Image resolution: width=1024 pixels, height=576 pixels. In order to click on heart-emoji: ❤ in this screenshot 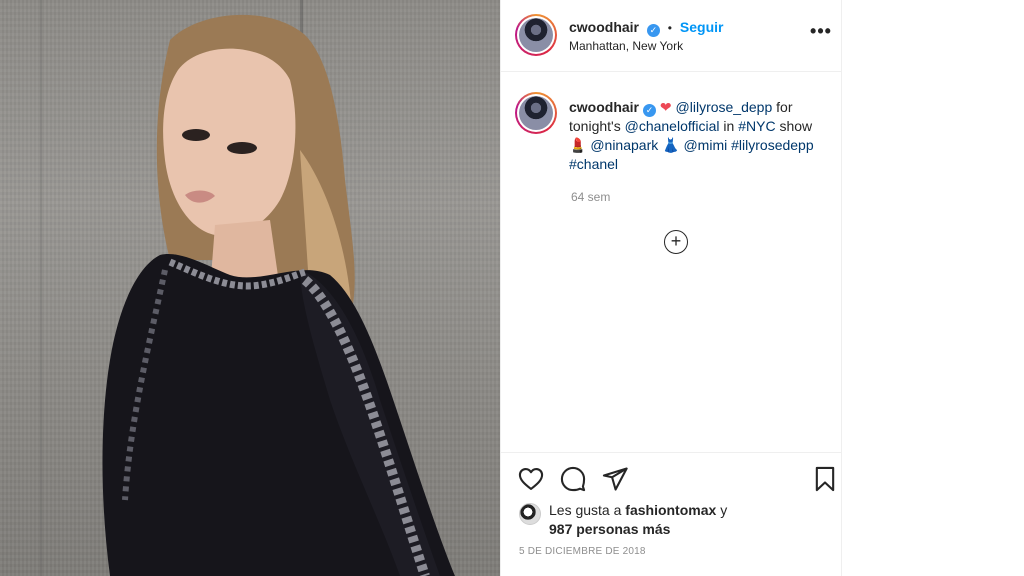, I will do `click(665, 107)`.